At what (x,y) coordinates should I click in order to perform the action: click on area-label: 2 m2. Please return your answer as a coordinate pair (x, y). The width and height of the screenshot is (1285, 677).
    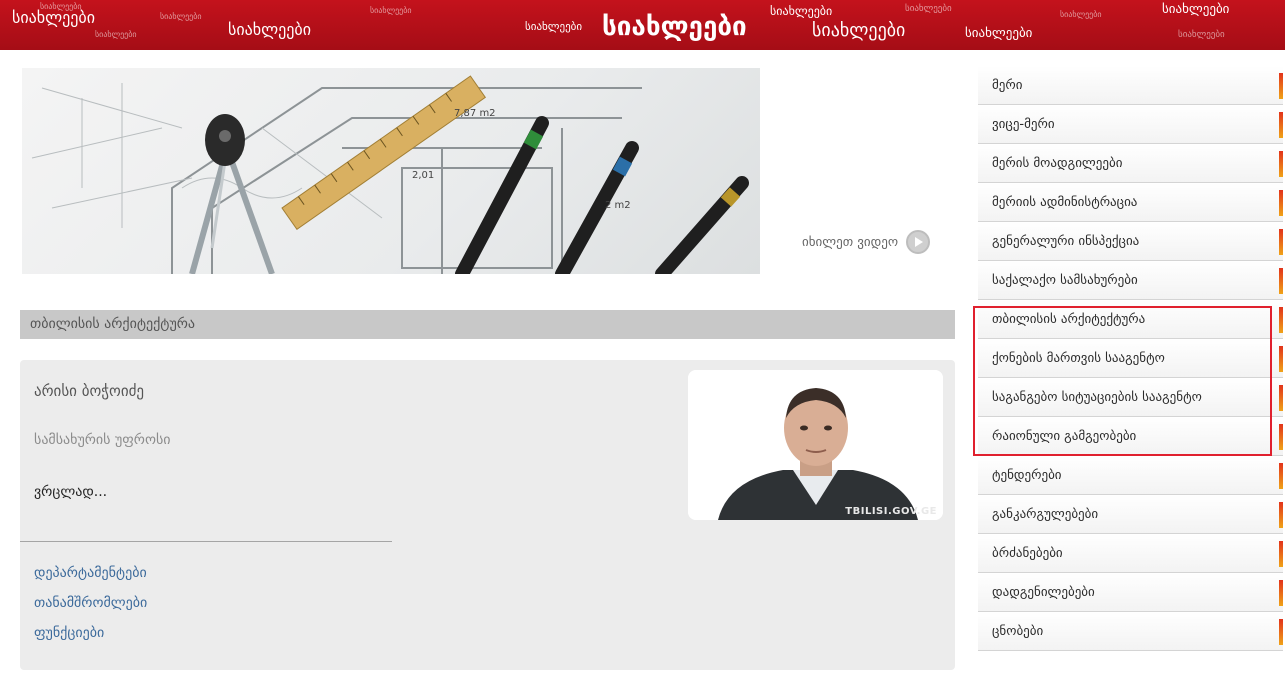
    Looking at the image, I should click on (618, 205).